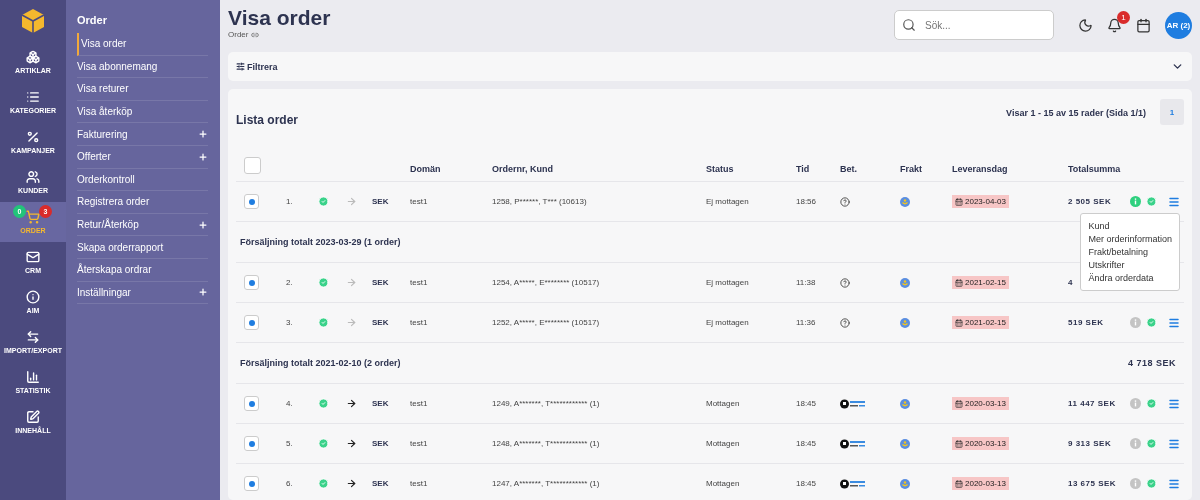 This screenshot has width=1200, height=500. Describe the element at coordinates (1130, 239) in the screenshot. I see `menu-item: Mer orderinformation` at that location.